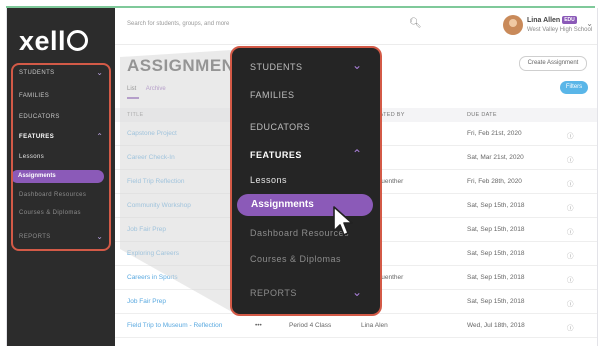  I want to click on due-date: Sat, Mar 21st, 2020, so click(495, 157).